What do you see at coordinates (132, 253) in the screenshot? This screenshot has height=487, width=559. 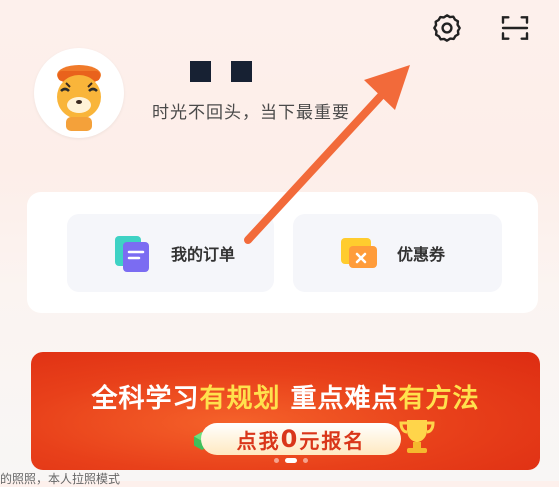 I see `orders-icon` at bounding box center [132, 253].